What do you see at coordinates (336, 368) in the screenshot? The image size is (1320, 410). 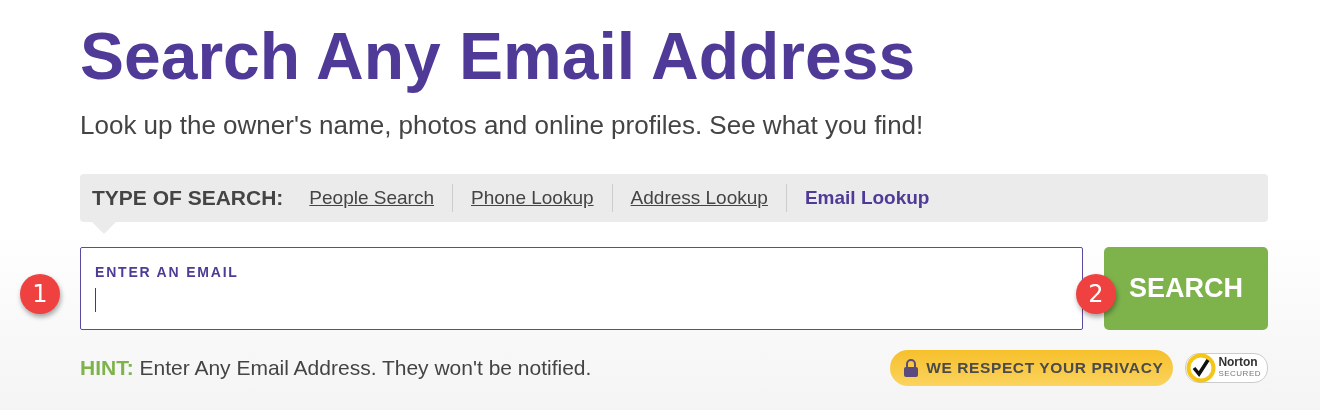 I see `hint-text: HINT: Enter Any Email Address. They won't be notified.` at bounding box center [336, 368].